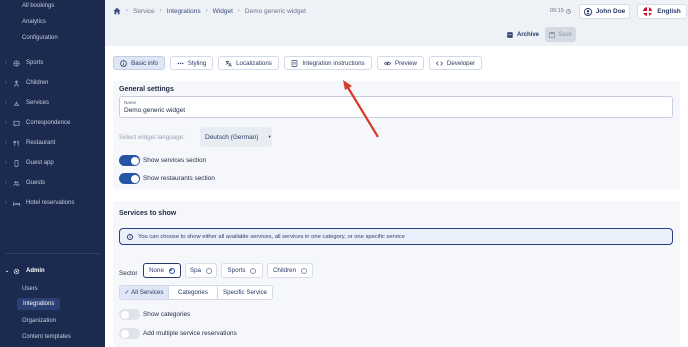  What do you see at coordinates (38, 103) in the screenshot?
I see `sidebar-item-label: Services` at bounding box center [38, 103].